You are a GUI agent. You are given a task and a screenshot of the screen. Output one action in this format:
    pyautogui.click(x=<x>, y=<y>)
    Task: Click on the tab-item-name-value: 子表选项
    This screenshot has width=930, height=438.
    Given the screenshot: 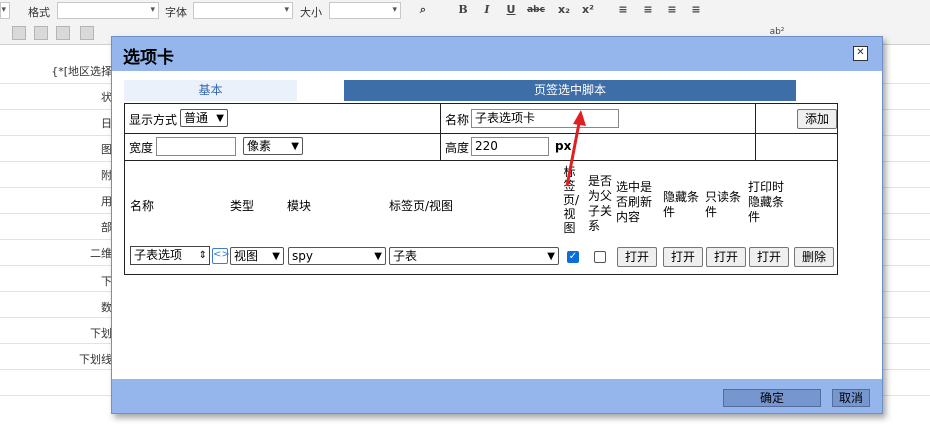 What is the action you would take?
    pyautogui.click(x=158, y=255)
    